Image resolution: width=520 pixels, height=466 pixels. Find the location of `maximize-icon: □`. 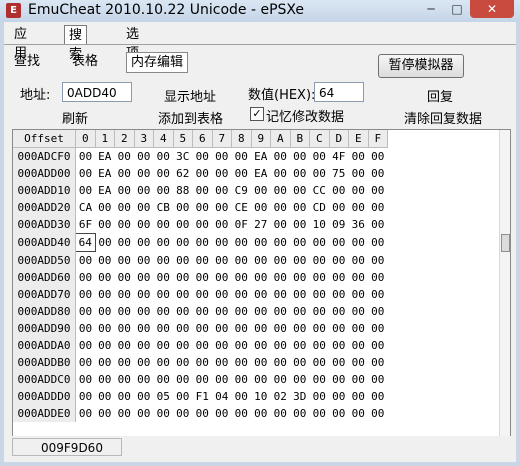

maximize-icon: □ is located at coordinates (457, 9).